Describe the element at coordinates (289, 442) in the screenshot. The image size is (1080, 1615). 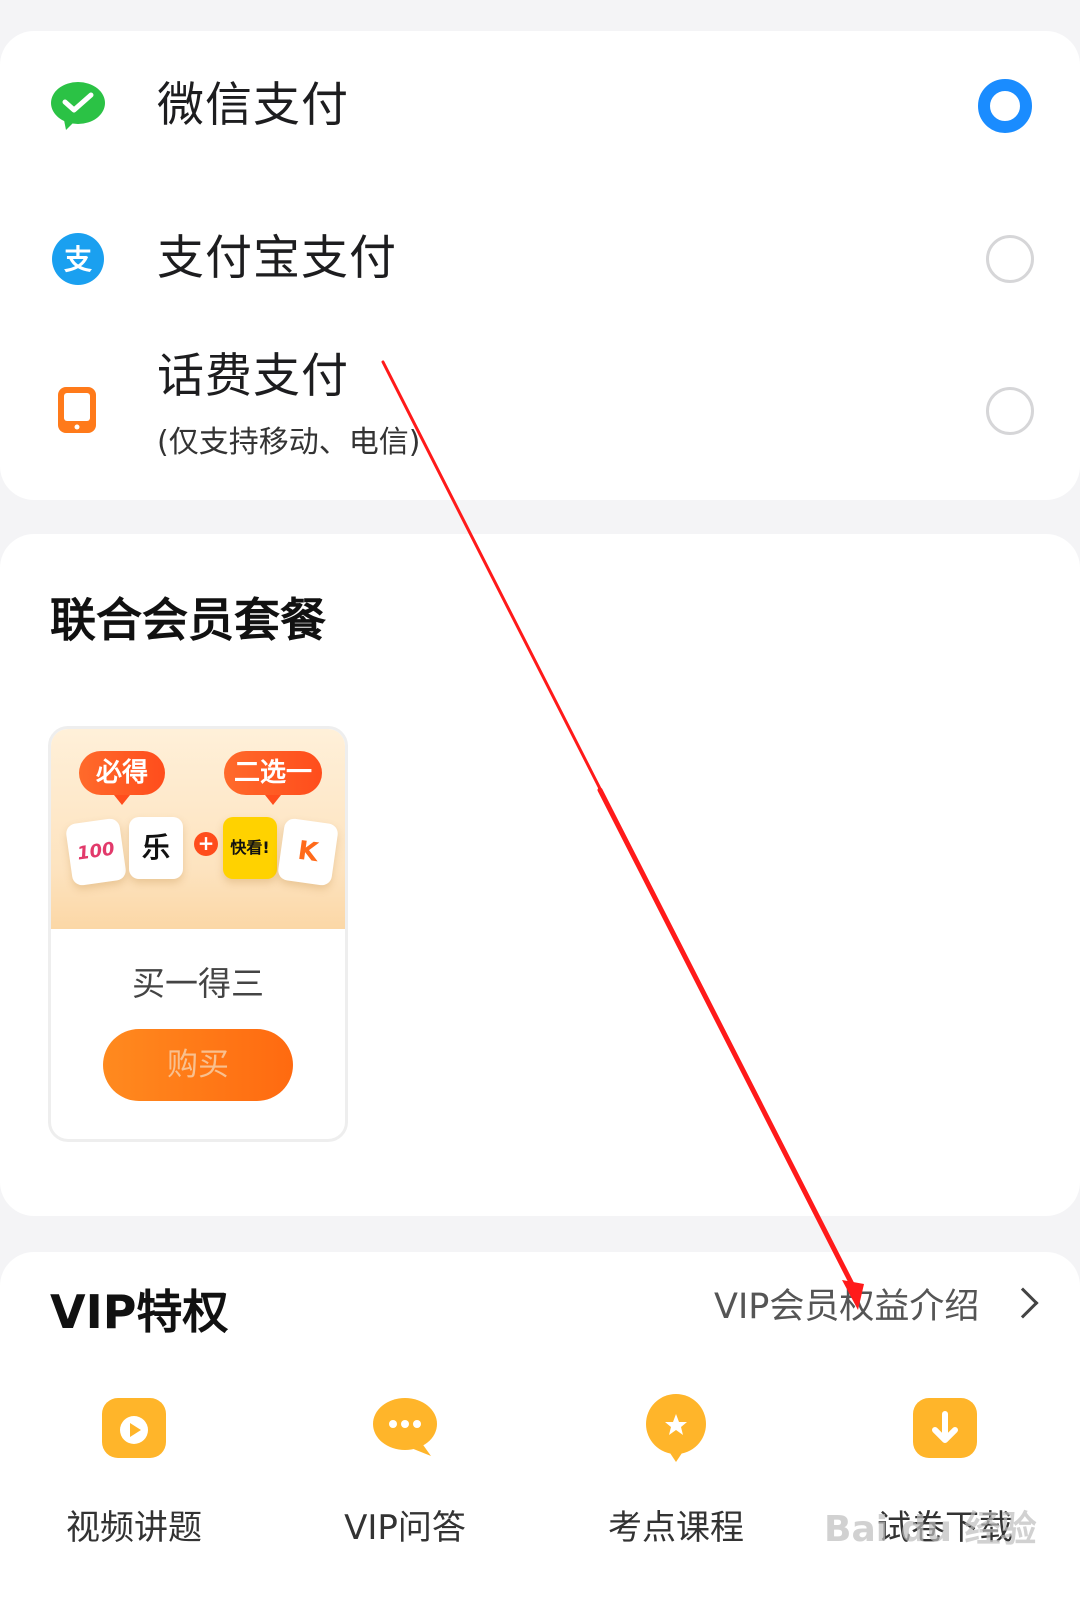
I see `payment-option-note: (仅支持移动、电信)` at that location.